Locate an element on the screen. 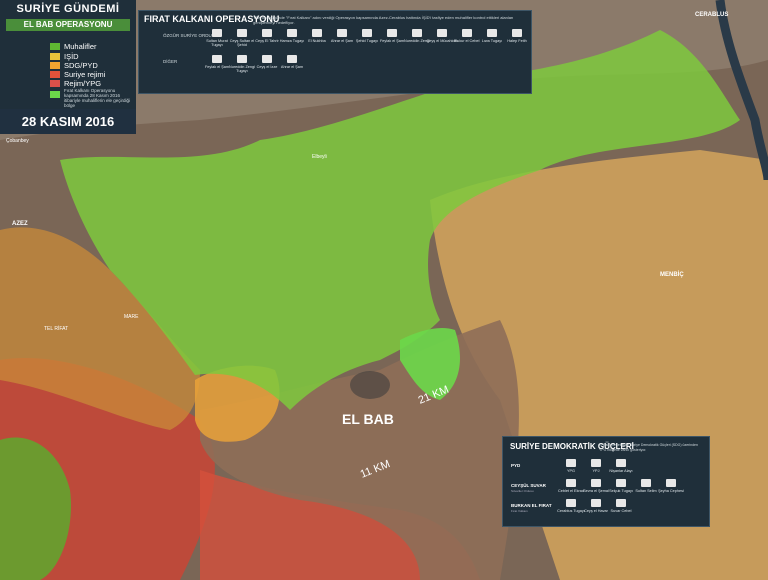 The width and height of the screenshot is (768, 580). faction-name: Sultan Selim is located at coordinates (646, 491).